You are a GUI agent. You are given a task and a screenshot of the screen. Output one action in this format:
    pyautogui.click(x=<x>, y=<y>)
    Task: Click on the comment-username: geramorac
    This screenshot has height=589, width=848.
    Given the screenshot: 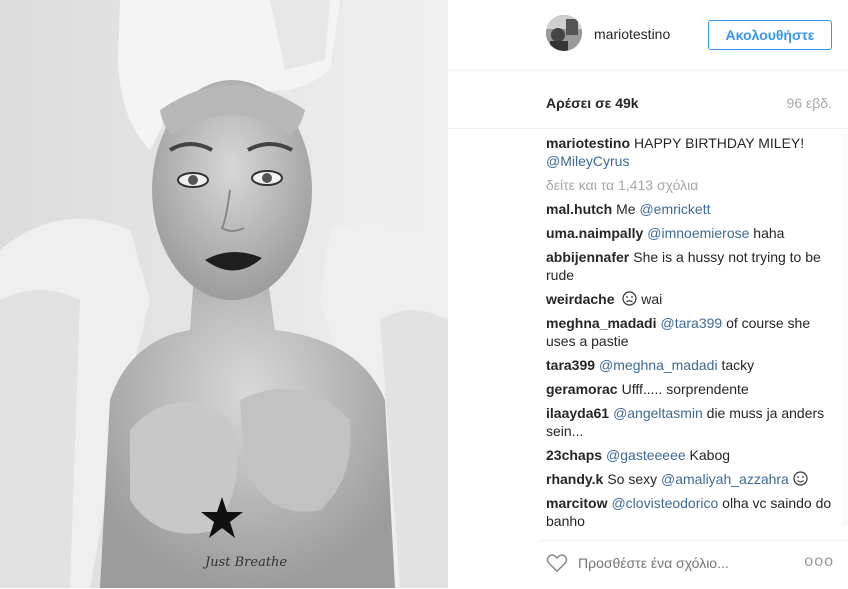 What is the action you would take?
    pyautogui.click(x=582, y=389)
    